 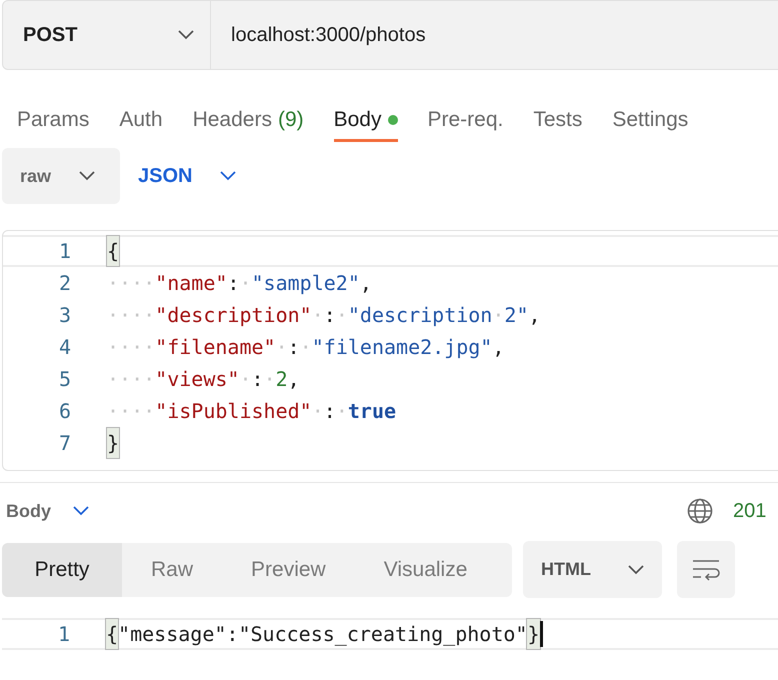 What do you see at coordinates (64, 315) in the screenshot?
I see `line-number: 3` at bounding box center [64, 315].